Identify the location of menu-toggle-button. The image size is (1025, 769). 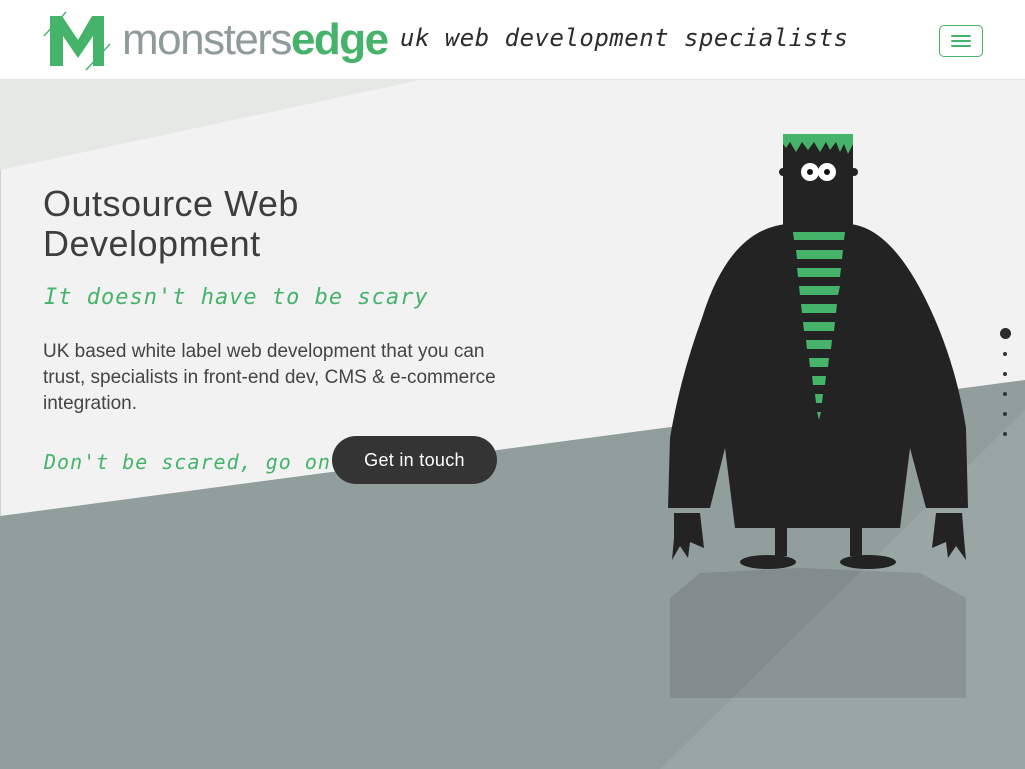
(961, 41).